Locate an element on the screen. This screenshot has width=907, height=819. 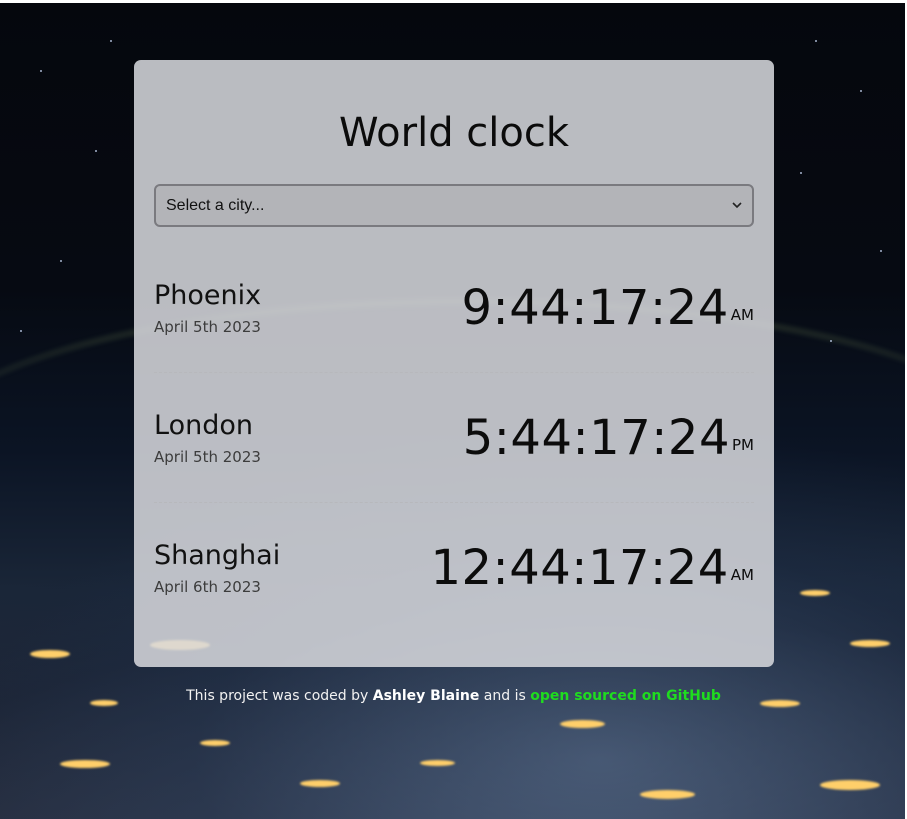
github-link: open sourced on GitHub is located at coordinates (625, 696).